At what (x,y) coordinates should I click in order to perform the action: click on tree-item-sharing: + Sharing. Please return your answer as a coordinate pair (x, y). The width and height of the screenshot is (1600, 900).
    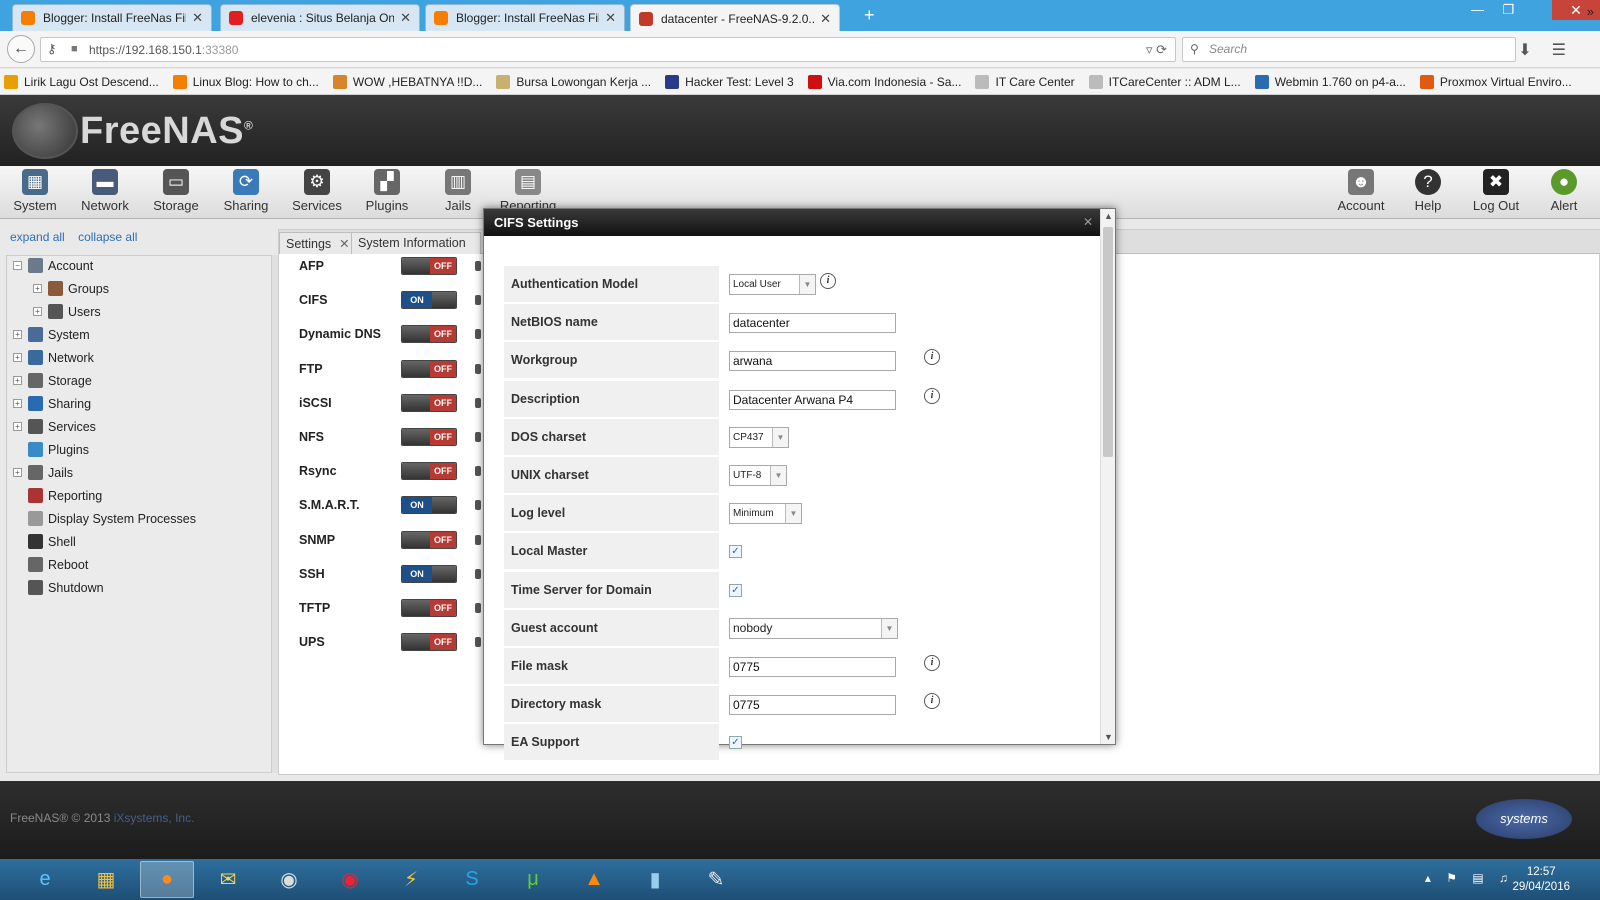
    Looking at the image, I should click on (52, 403).